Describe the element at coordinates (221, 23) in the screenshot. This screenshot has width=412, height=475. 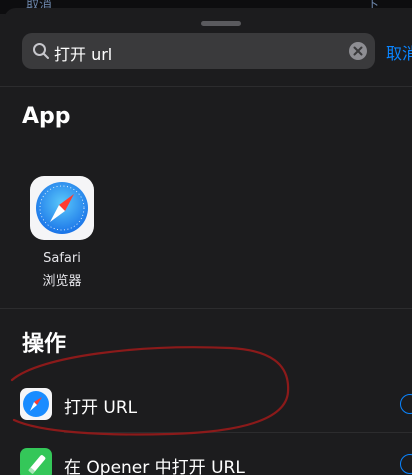
I see `sheet-grabber-handle` at that location.